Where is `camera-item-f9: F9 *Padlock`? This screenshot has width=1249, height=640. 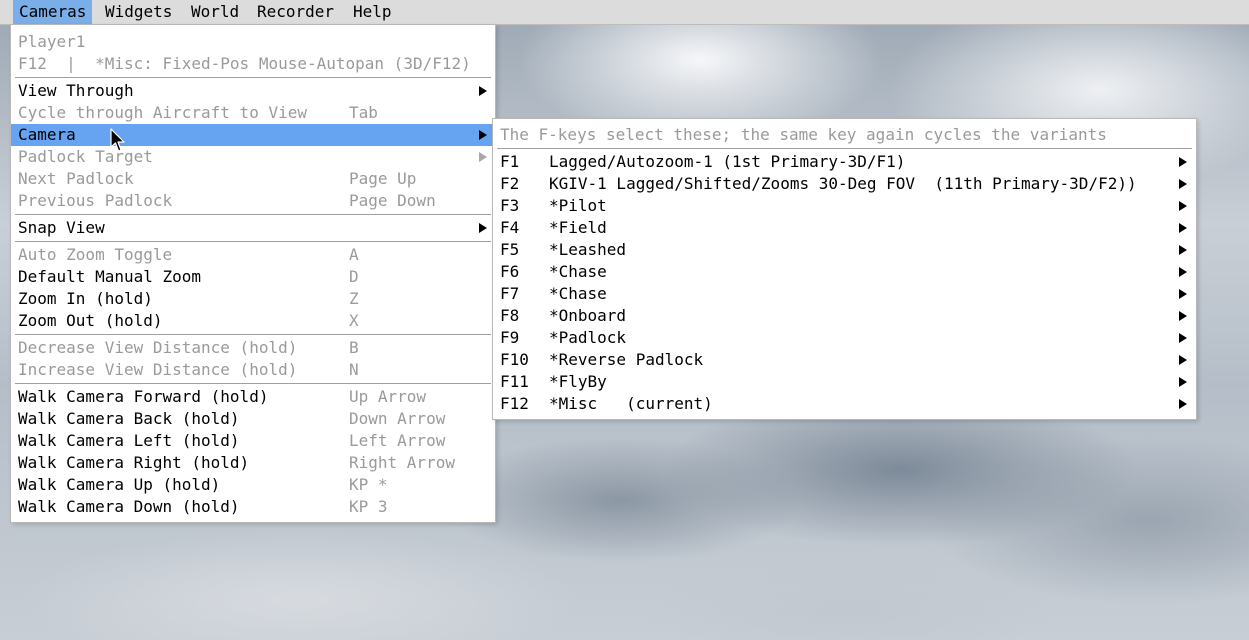 camera-item-f9: F9 *Padlock is located at coordinates (844, 338).